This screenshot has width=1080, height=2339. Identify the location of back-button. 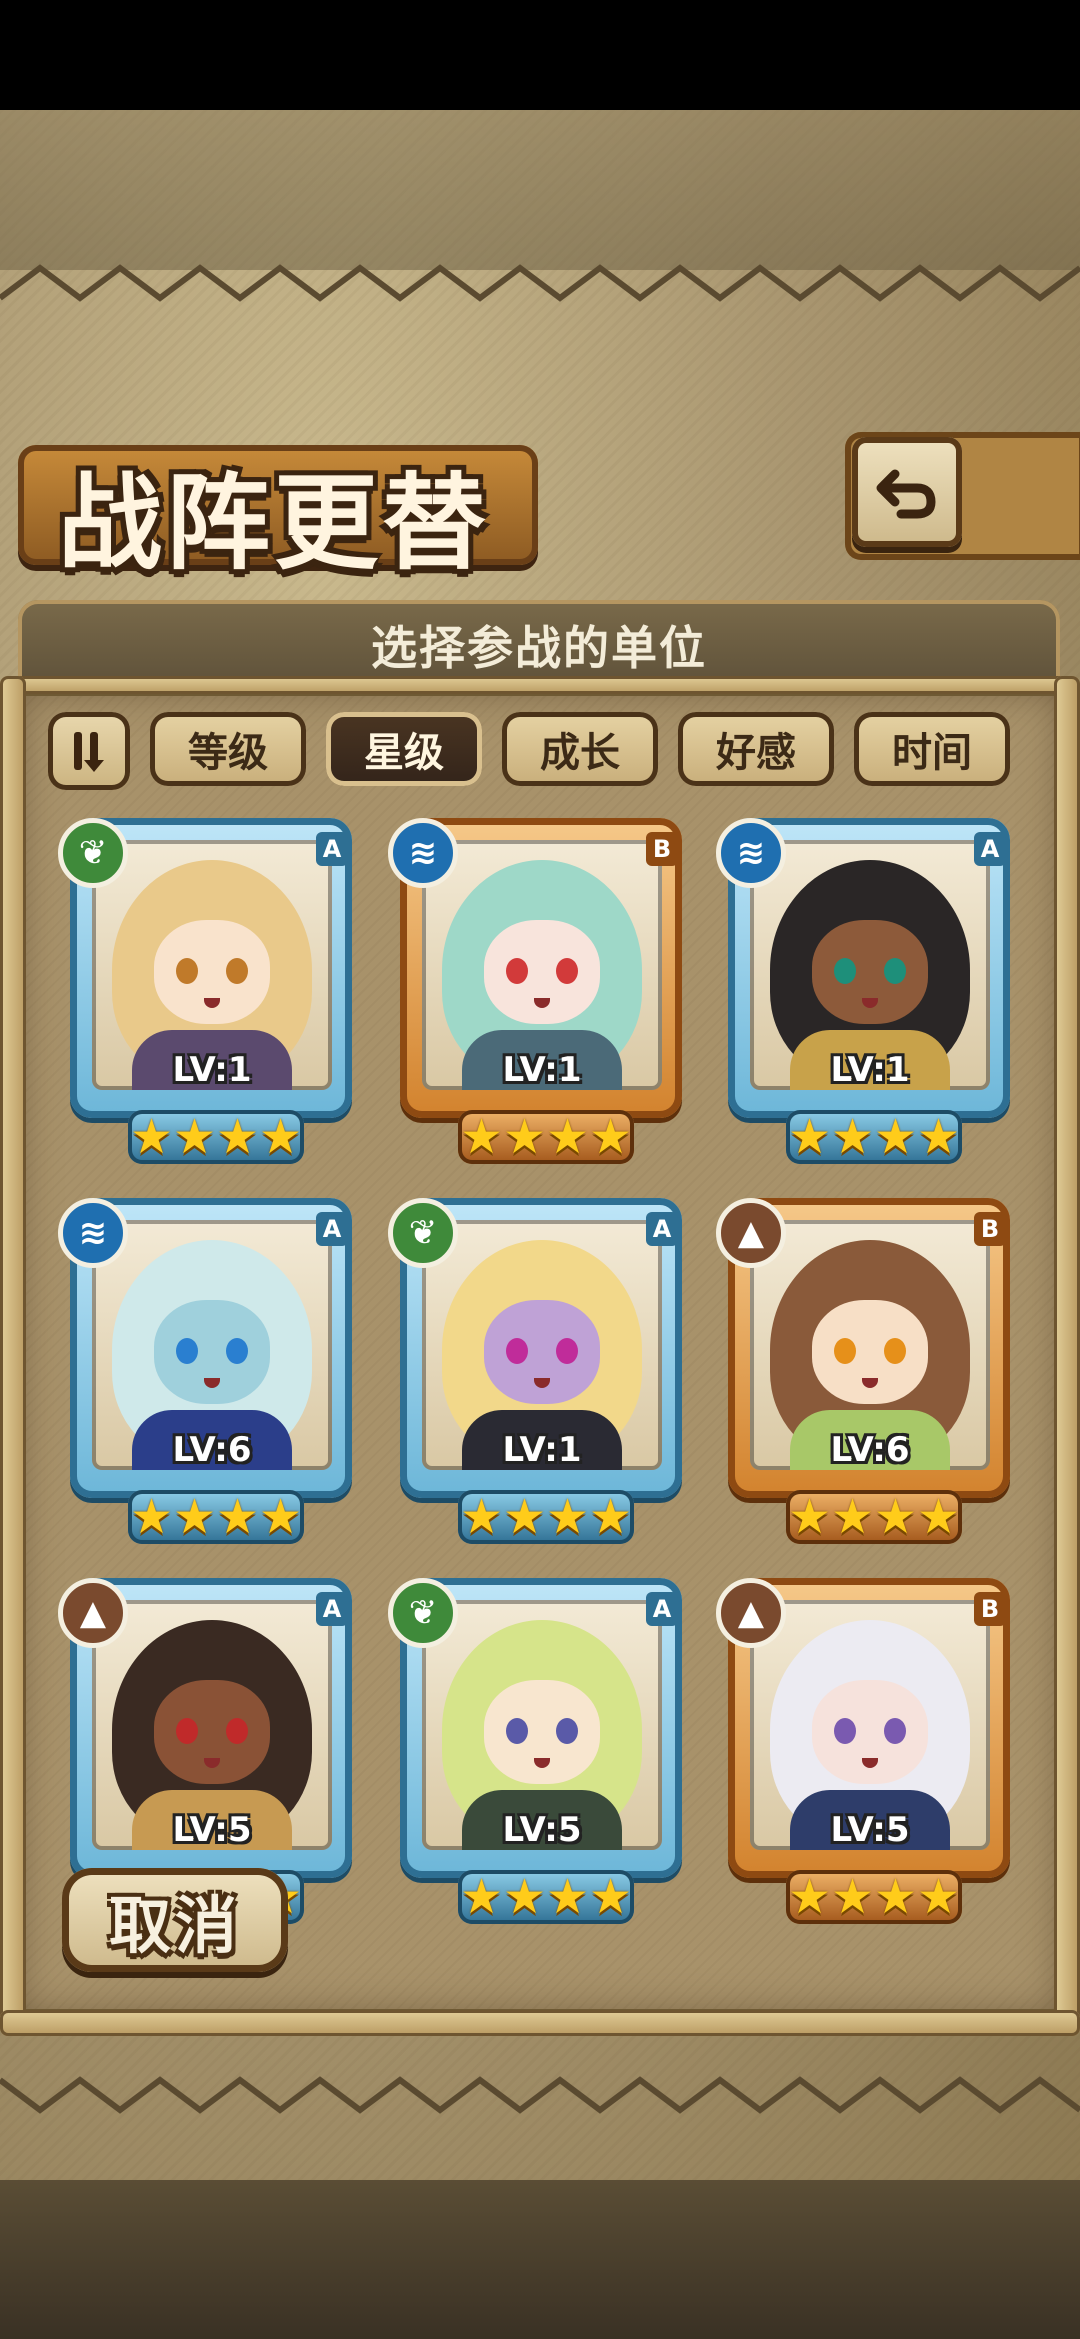
(907, 492).